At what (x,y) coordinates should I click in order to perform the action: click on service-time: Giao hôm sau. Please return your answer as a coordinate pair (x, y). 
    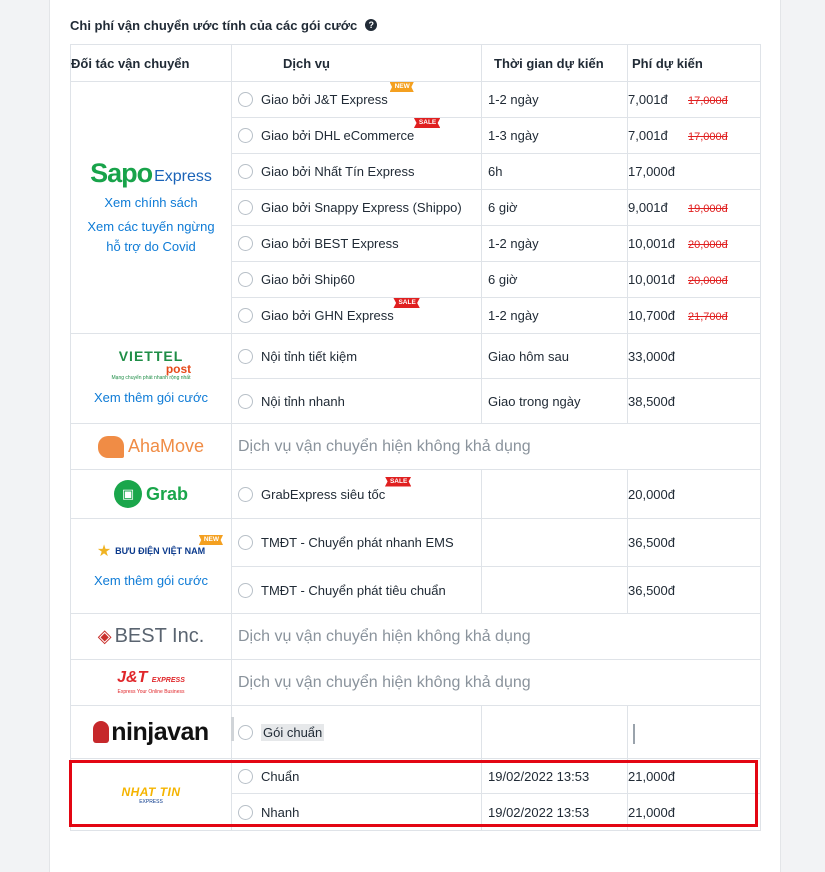
    Looking at the image, I should click on (554, 356).